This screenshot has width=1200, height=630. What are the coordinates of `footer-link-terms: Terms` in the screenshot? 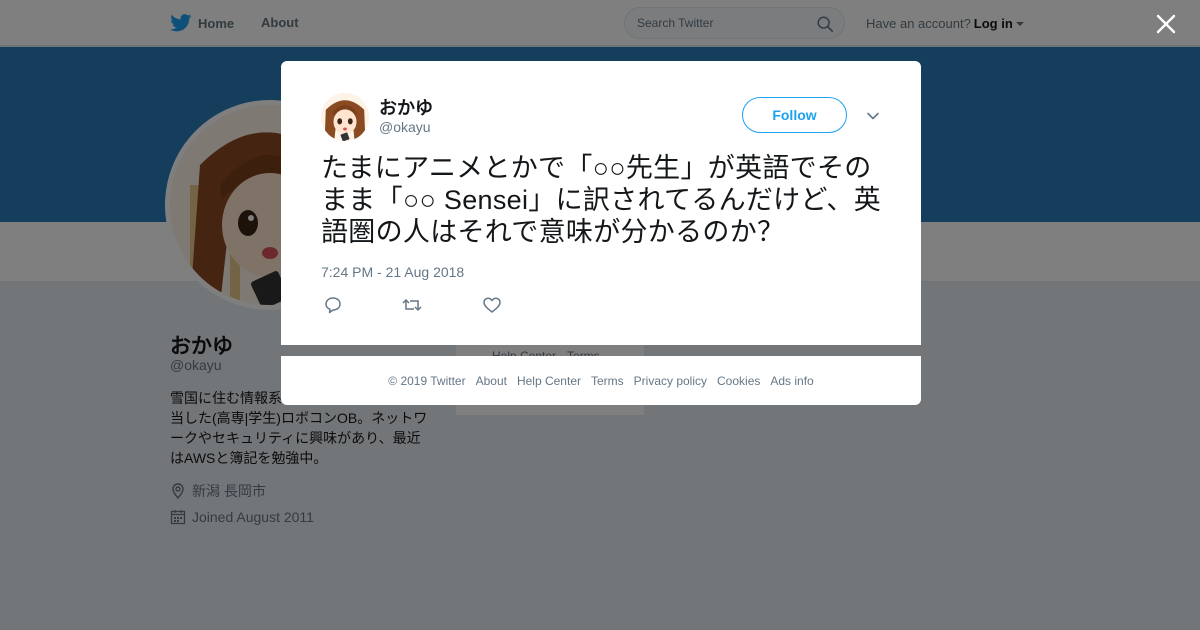 It's located at (607, 381).